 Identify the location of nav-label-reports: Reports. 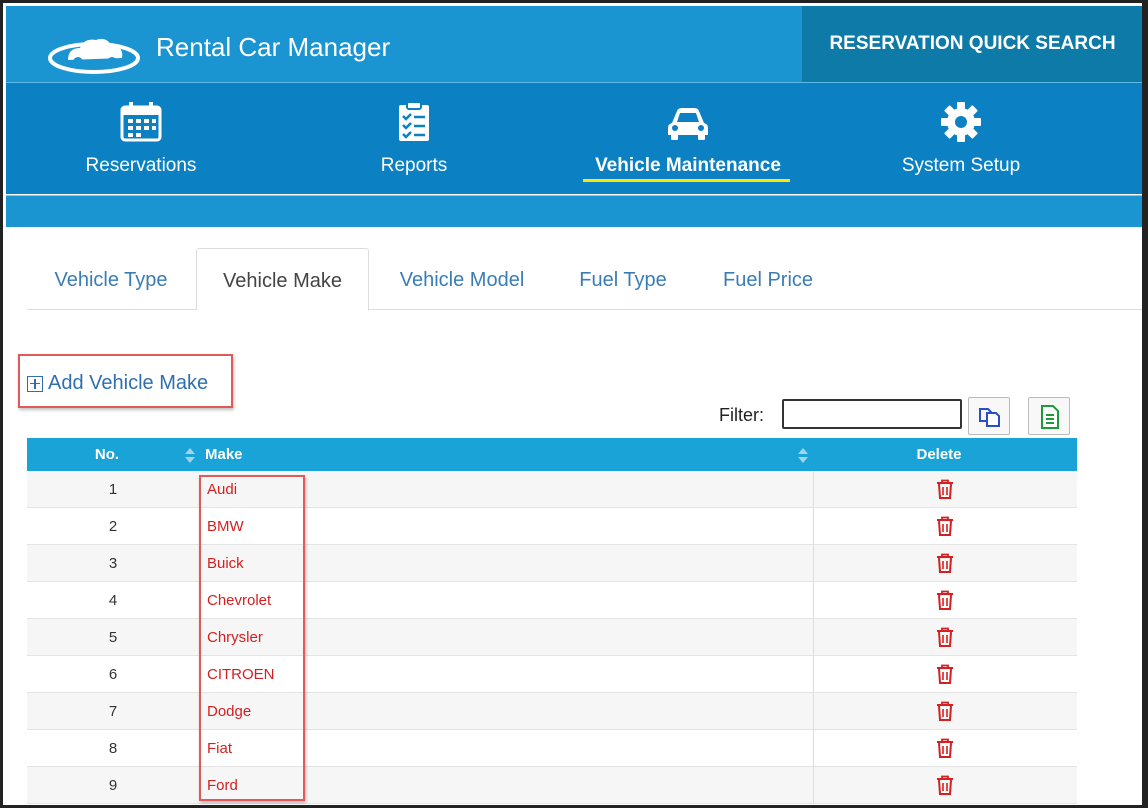
(414, 165).